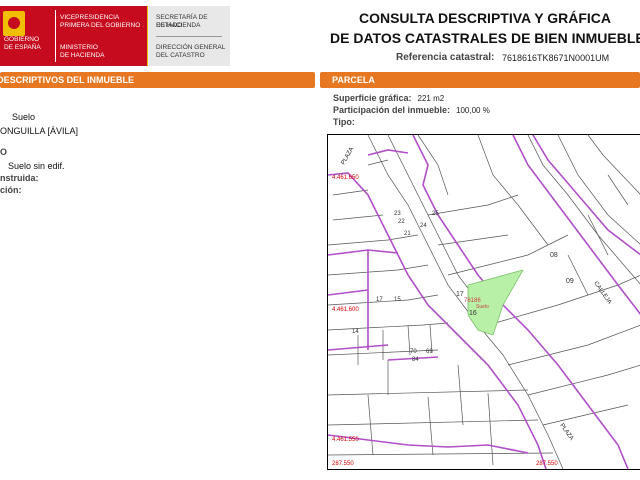  What do you see at coordinates (24, 117) in the screenshot?
I see `clase-value: Suelo` at bounding box center [24, 117].